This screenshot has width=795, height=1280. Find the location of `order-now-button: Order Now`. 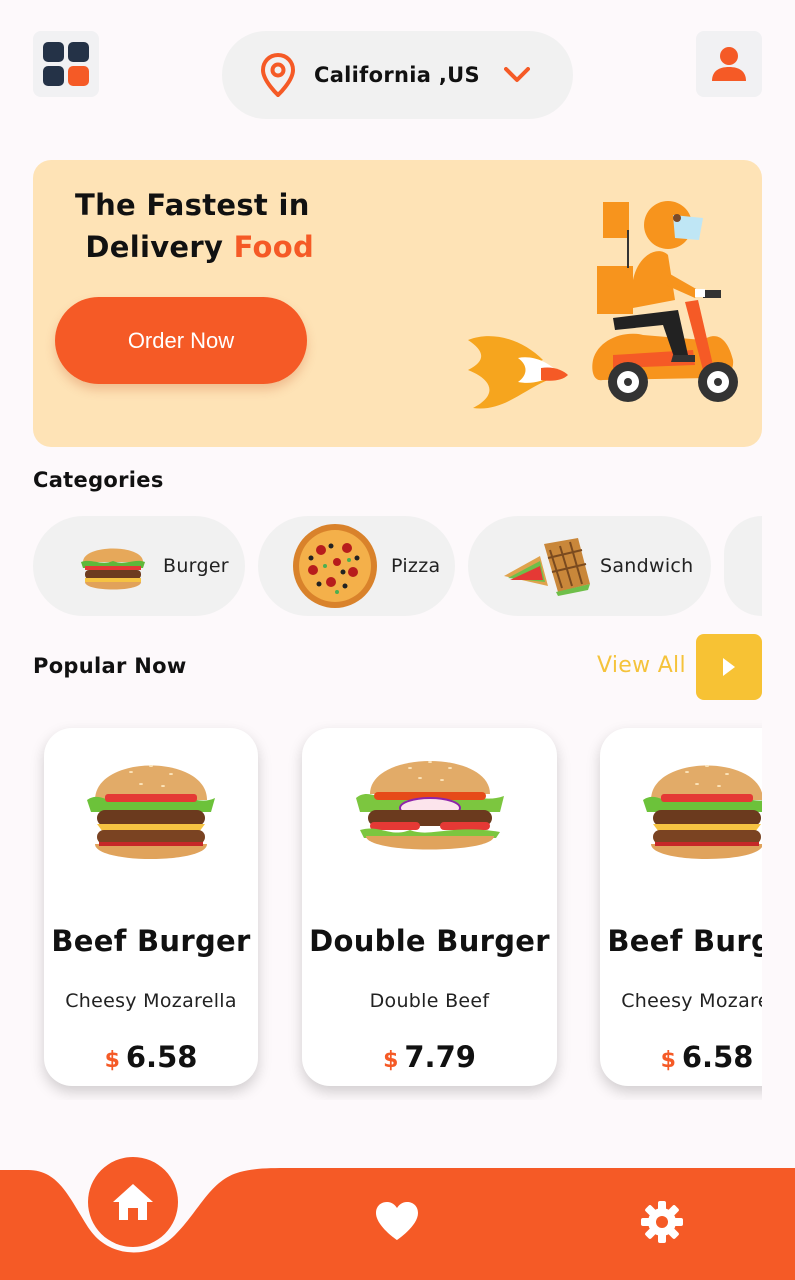

order-now-button: Order Now is located at coordinates (181, 340).